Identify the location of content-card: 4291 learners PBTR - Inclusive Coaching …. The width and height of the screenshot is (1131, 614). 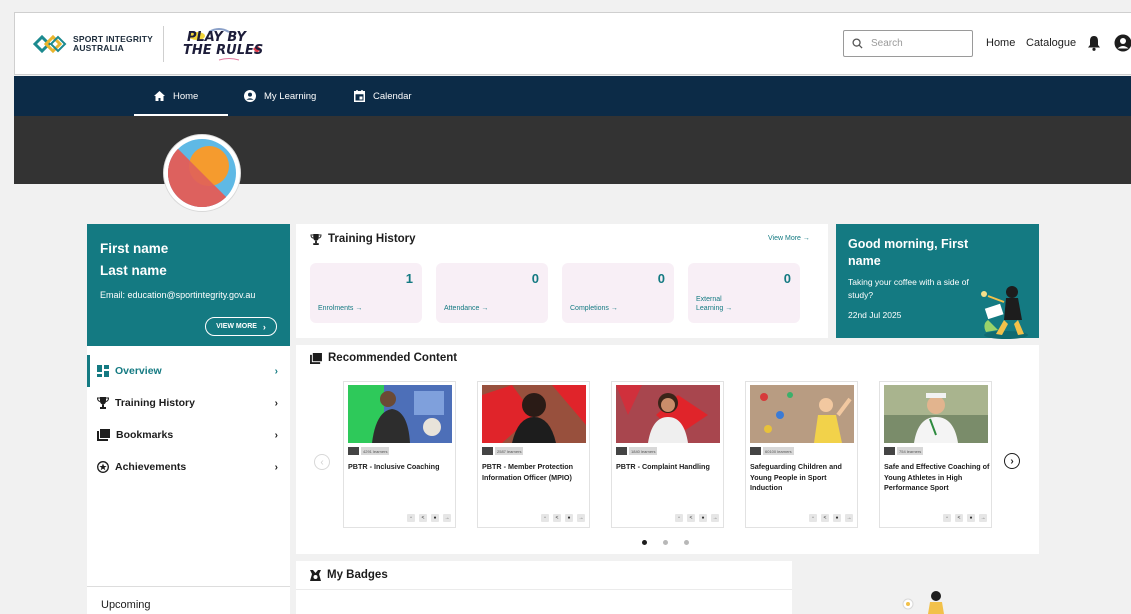
(399, 454).